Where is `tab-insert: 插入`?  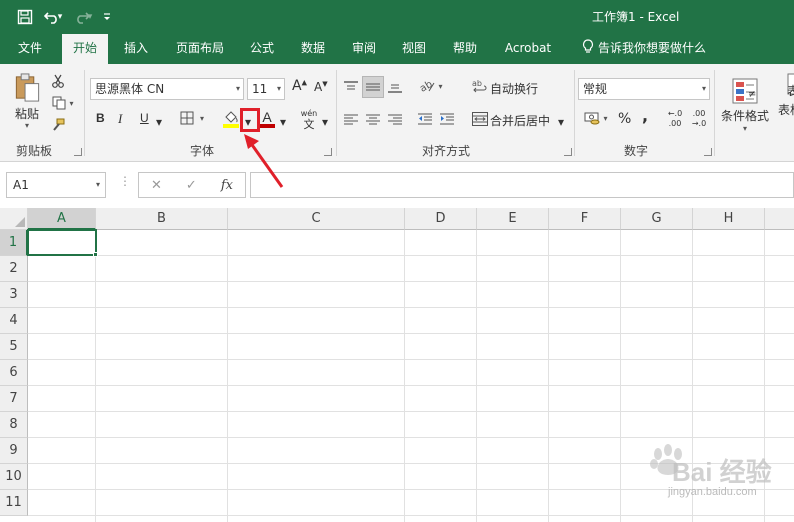
tab-insert: 插入 is located at coordinates (136, 49).